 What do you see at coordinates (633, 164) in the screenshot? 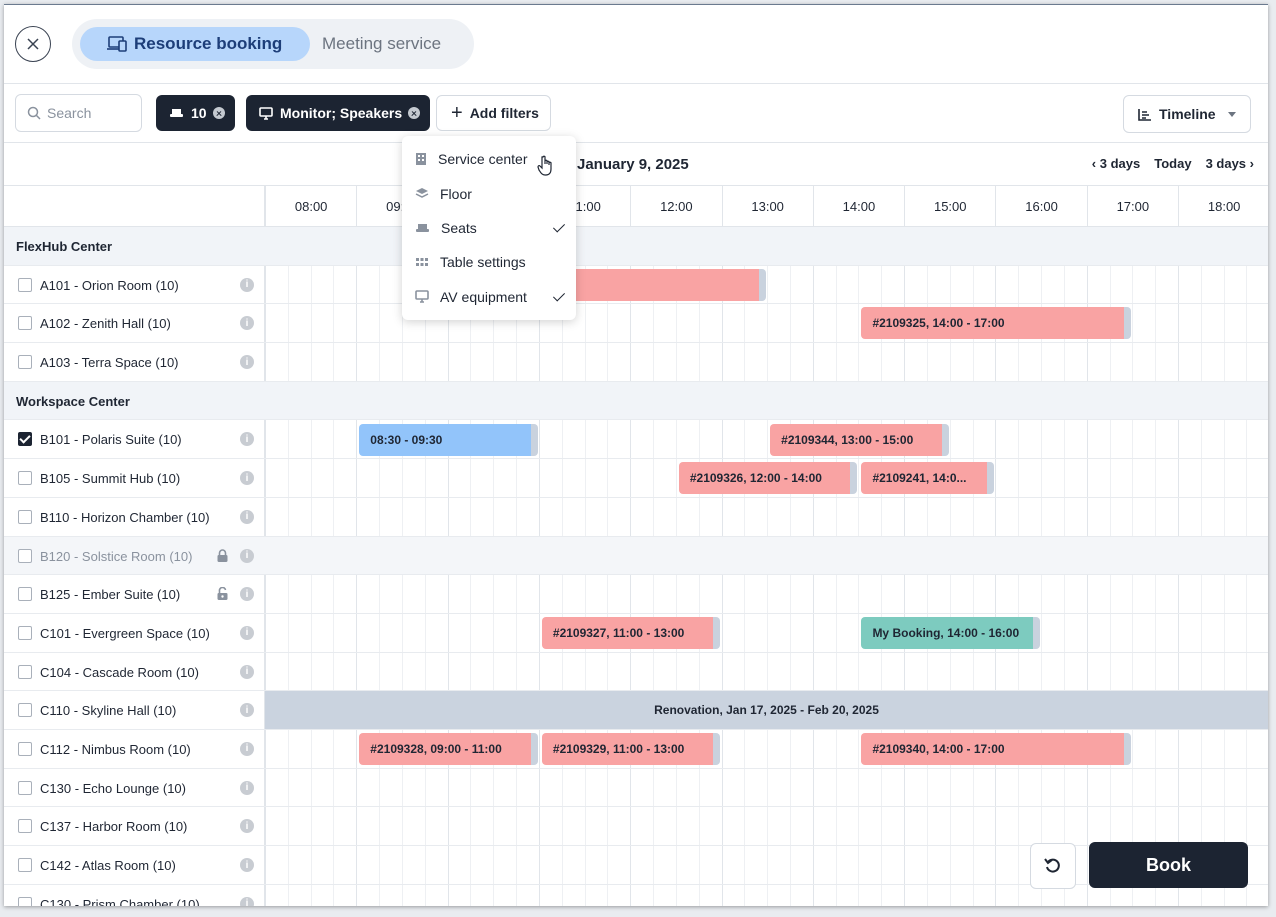
I see `current-date: January 9, 2025` at bounding box center [633, 164].